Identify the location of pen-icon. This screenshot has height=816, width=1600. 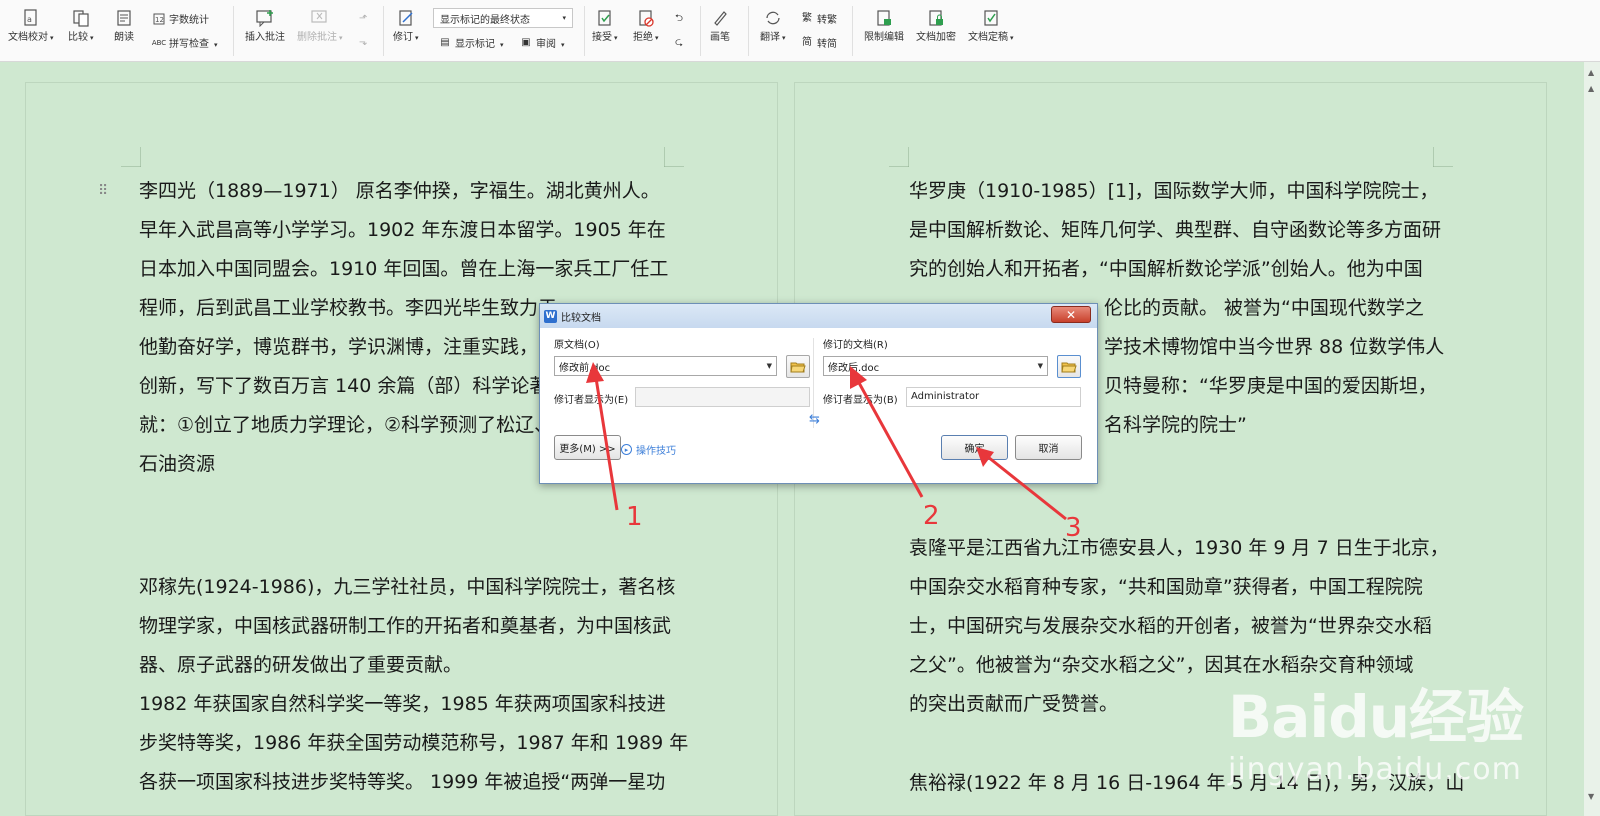
(720, 18).